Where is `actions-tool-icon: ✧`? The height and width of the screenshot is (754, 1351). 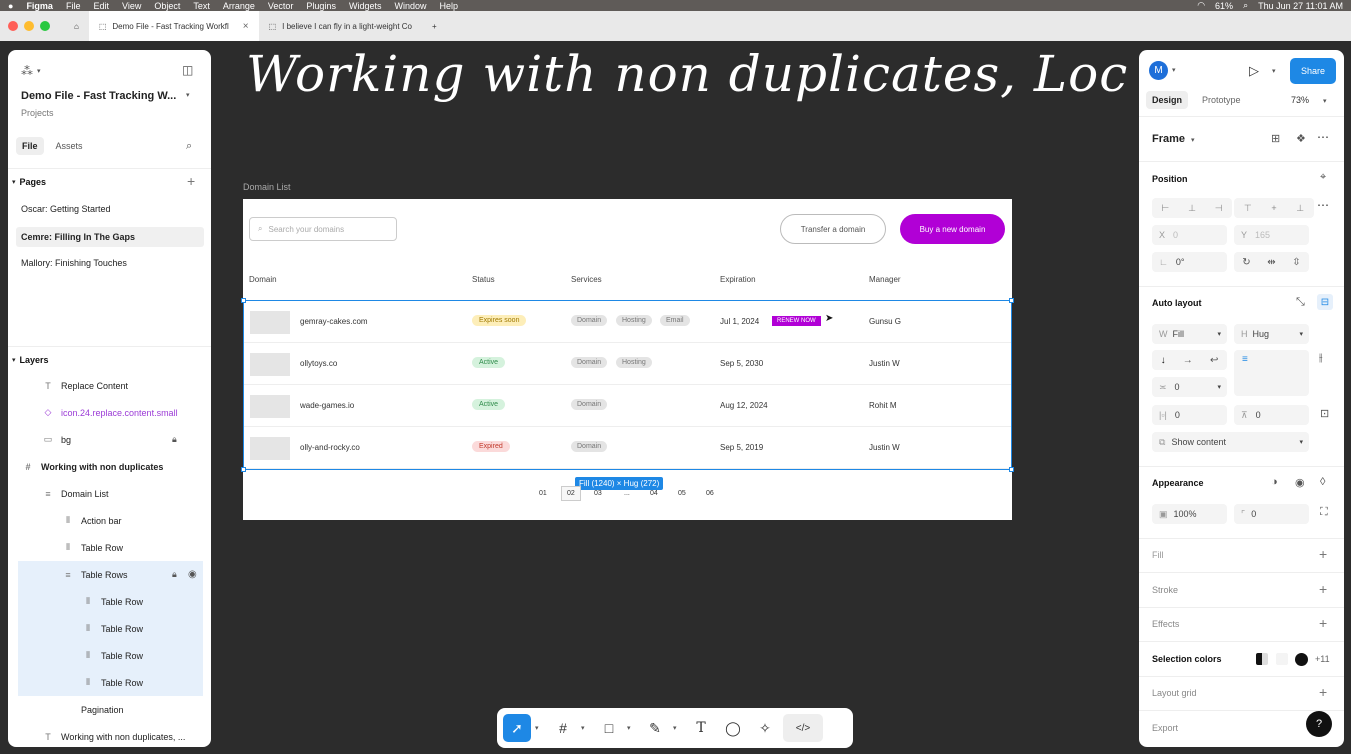
actions-tool-icon: ✧ is located at coordinates (765, 728).